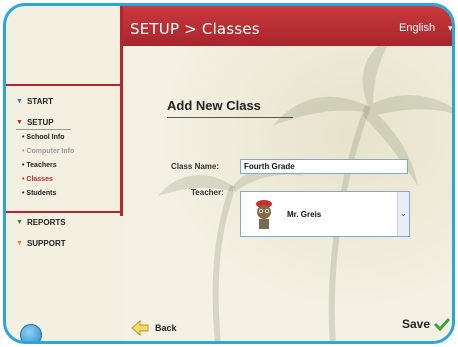  Describe the element at coordinates (37, 179) in the screenshot. I see `sidebar-subitem-classes: • Classes` at that location.